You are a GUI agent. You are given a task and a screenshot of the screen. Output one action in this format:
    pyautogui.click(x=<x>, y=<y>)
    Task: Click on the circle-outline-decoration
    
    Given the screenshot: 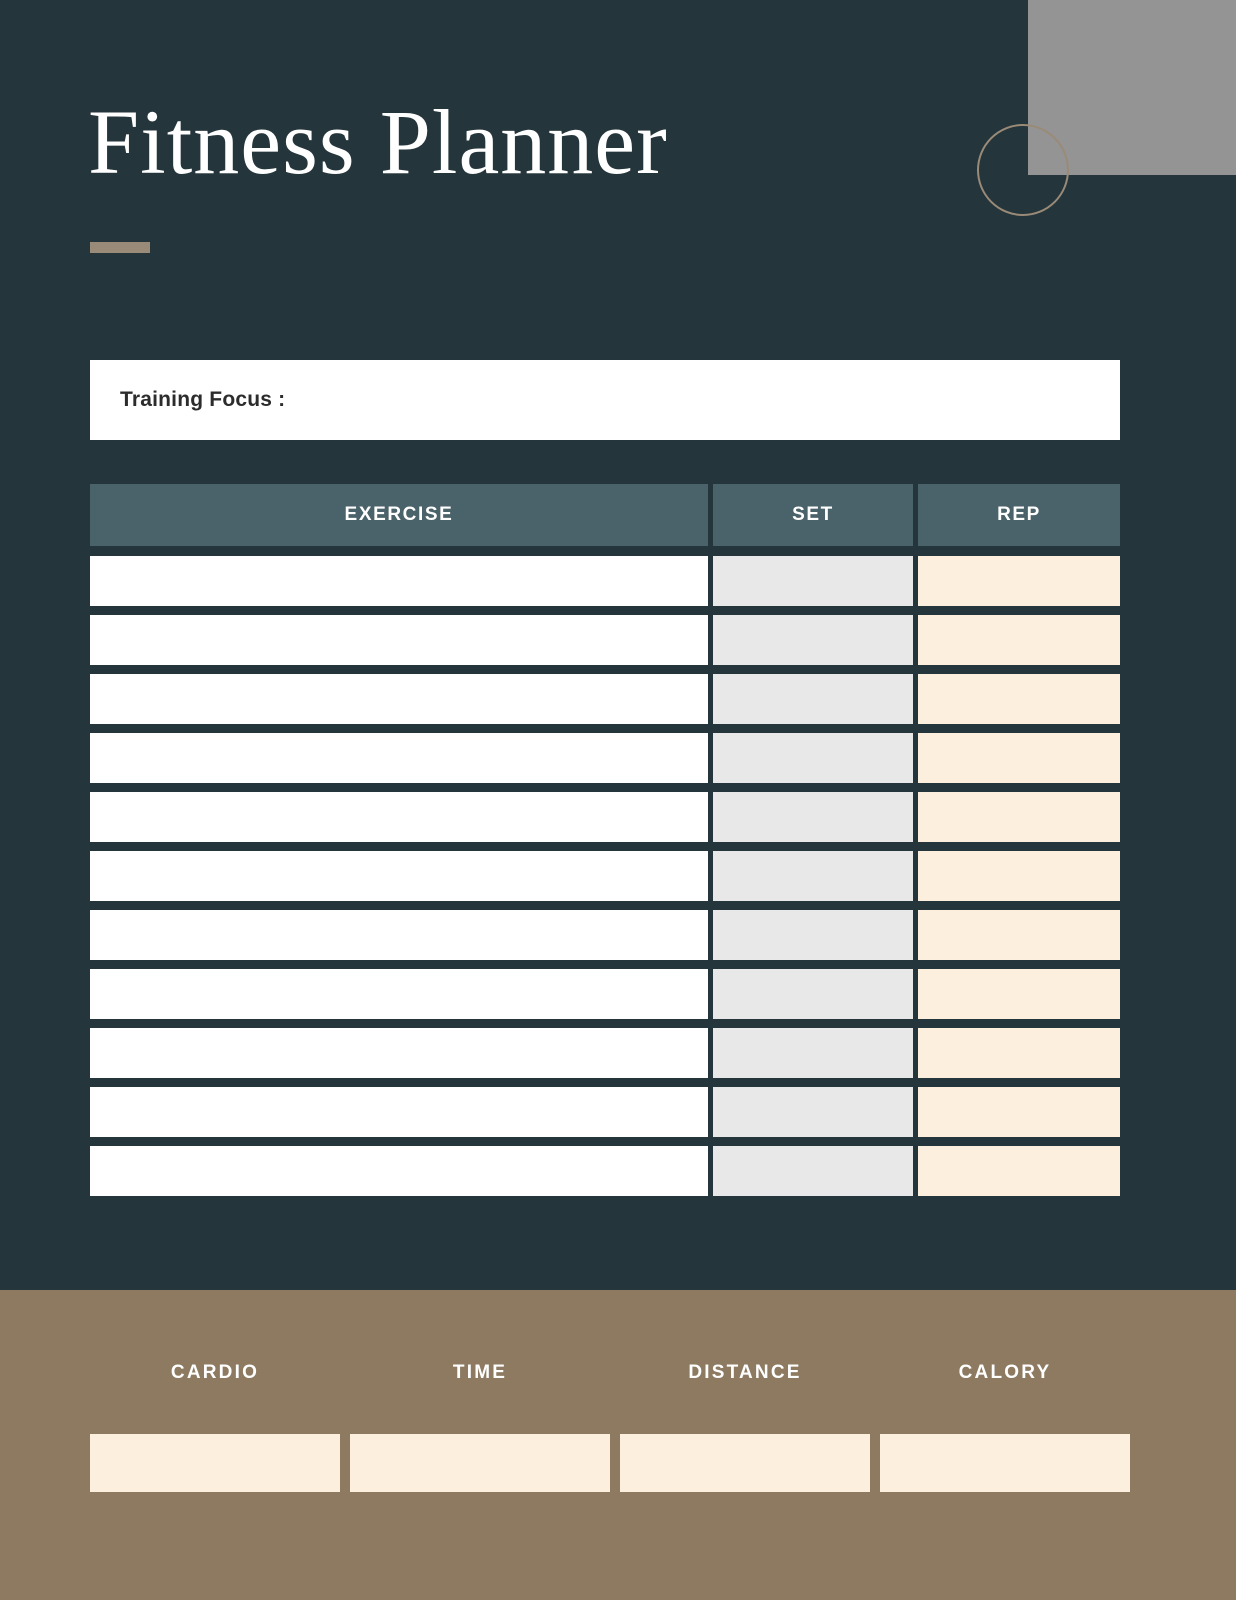 What is the action you would take?
    pyautogui.click(x=1023, y=170)
    